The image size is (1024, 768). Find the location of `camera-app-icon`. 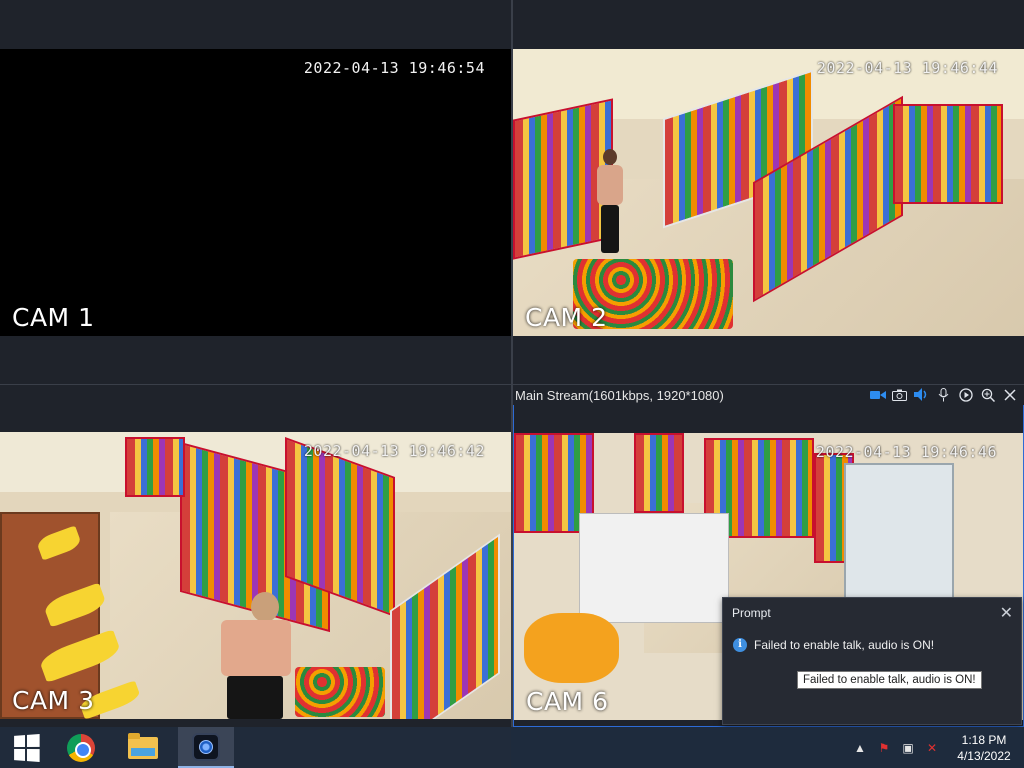

camera-app-icon is located at coordinates (206, 746).